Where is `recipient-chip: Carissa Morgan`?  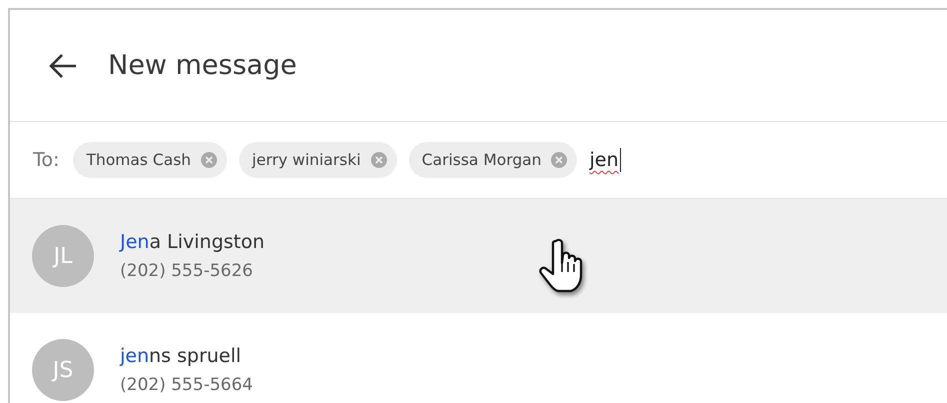
recipient-chip: Carissa Morgan is located at coordinates (493, 160).